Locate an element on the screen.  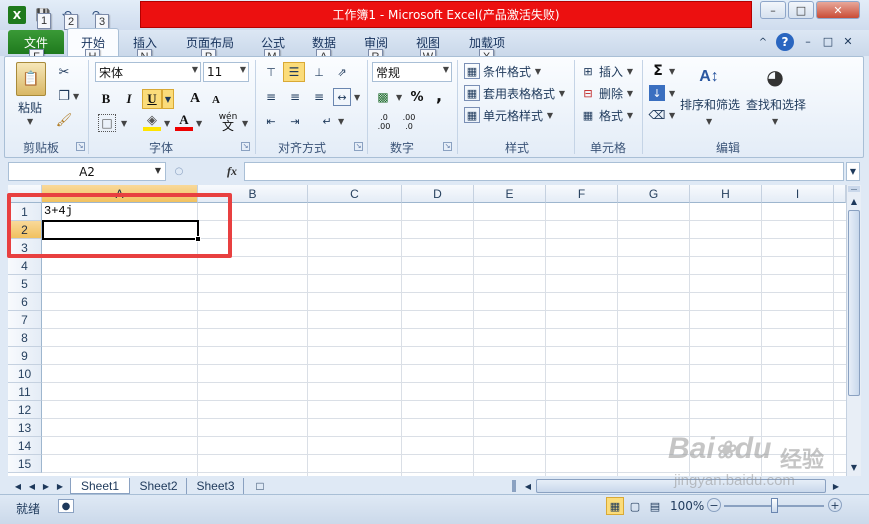
fill-color-dropdown-icon: ▼ is located at coordinates (167, 123).